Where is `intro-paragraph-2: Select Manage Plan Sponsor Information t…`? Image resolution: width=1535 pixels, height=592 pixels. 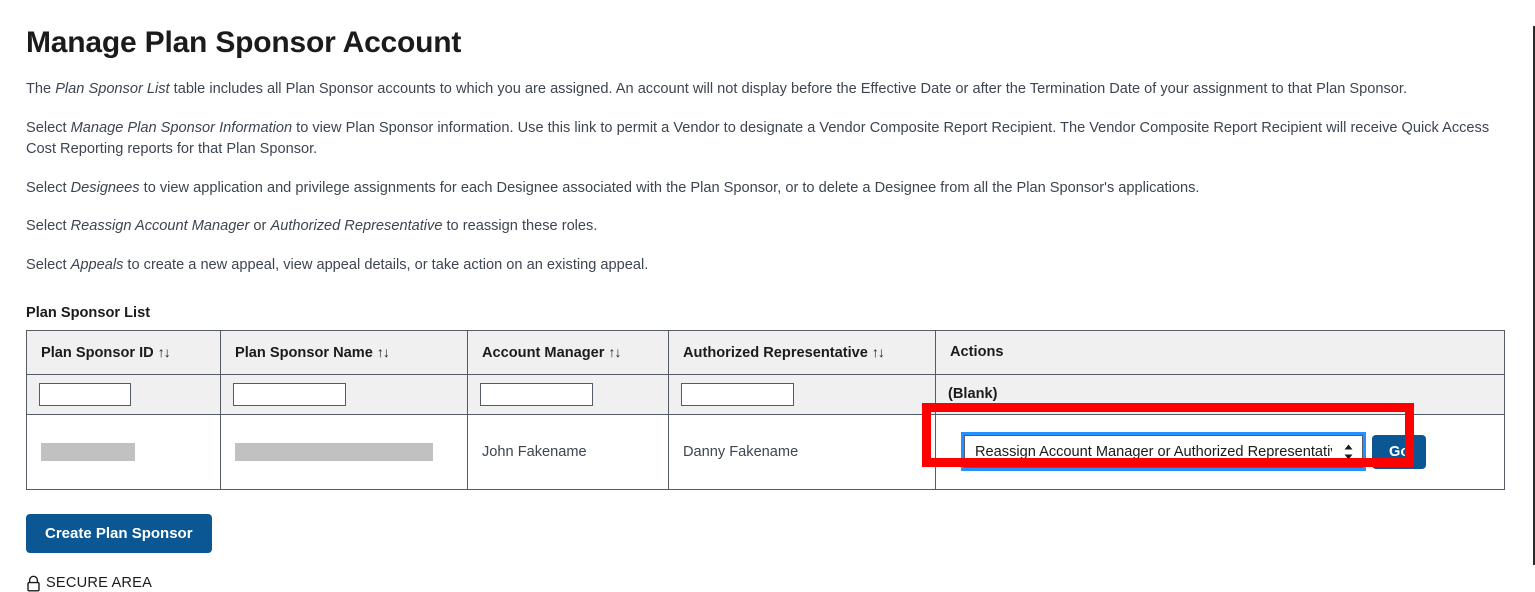 intro-paragraph-2: Select Manage Plan Sponsor Information t… is located at coordinates (766, 139).